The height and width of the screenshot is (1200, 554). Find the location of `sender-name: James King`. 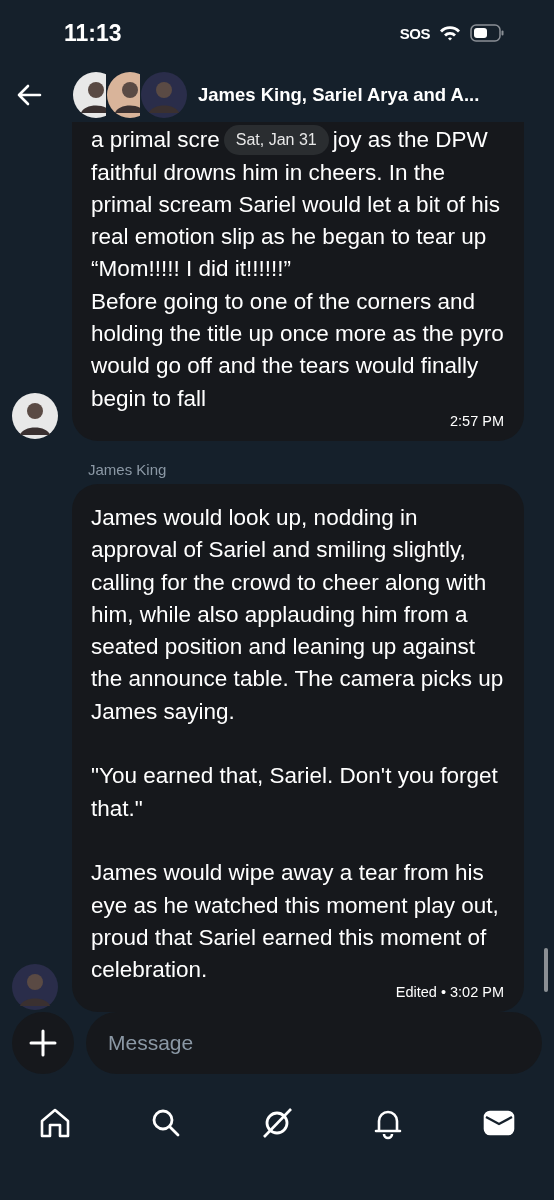

sender-name: James King is located at coordinates (128, 469).